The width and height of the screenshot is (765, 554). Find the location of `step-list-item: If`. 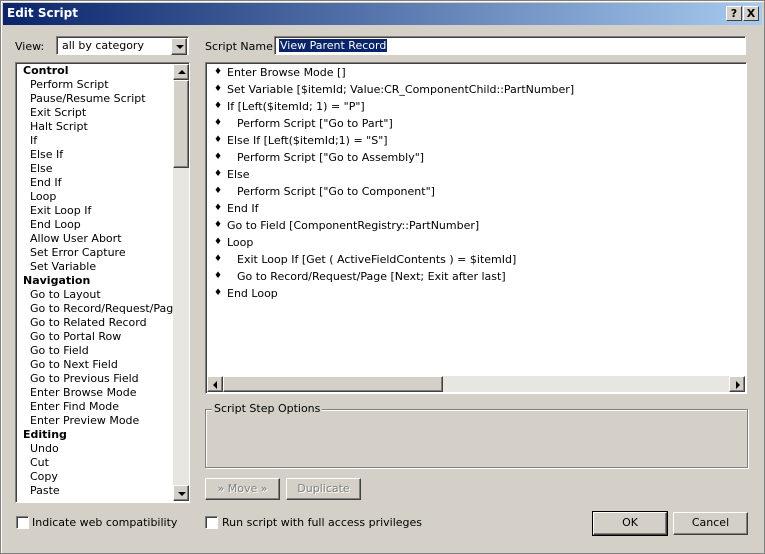

step-list-item: If is located at coordinates (95, 141).